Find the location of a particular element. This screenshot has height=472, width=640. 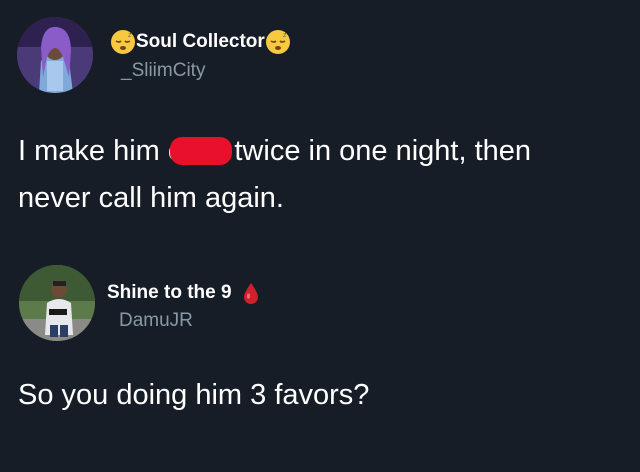

user-handle: _SliimCity is located at coordinates (163, 71).